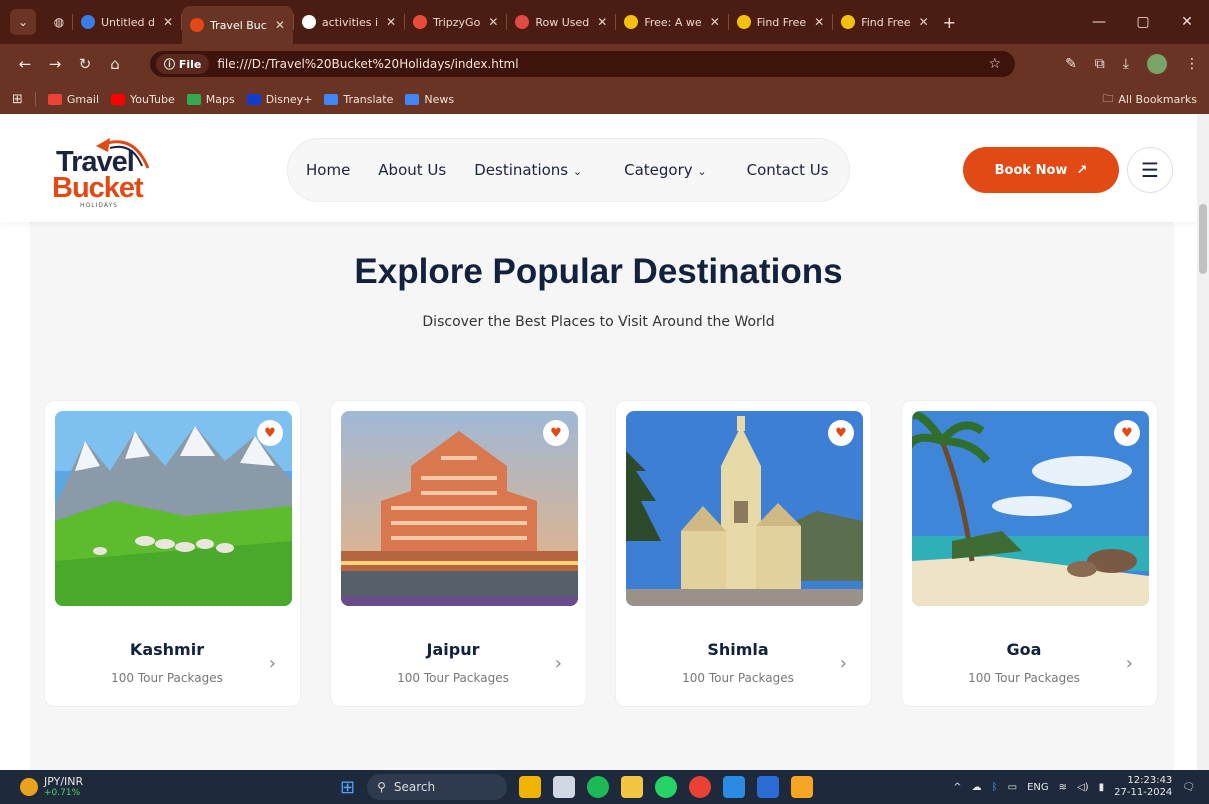 The height and width of the screenshot is (804, 1209). What do you see at coordinates (949, 22) in the screenshot?
I see `new-tab-button: +` at bounding box center [949, 22].